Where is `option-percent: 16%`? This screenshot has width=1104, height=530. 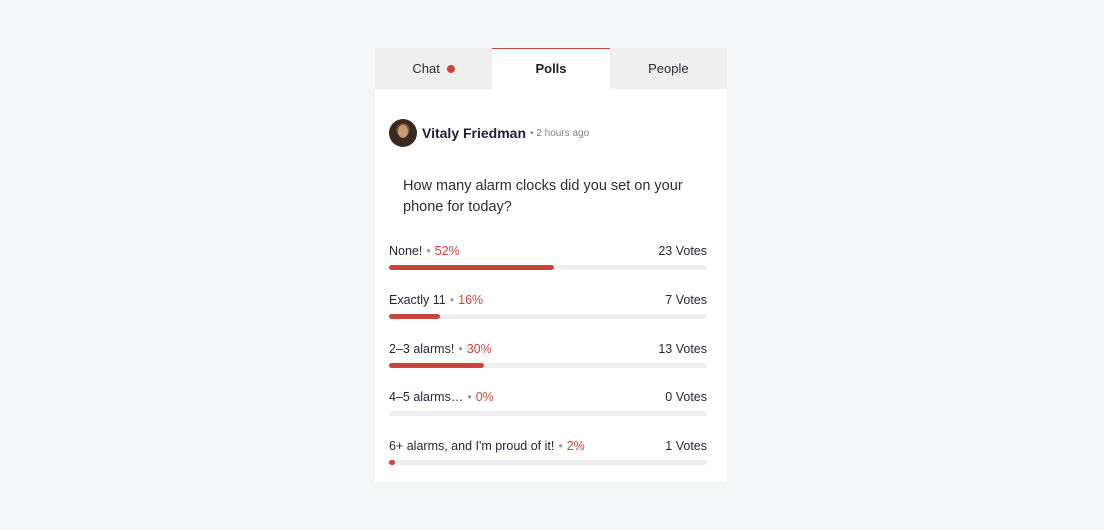
option-percent: 16% is located at coordinates (471, 299).